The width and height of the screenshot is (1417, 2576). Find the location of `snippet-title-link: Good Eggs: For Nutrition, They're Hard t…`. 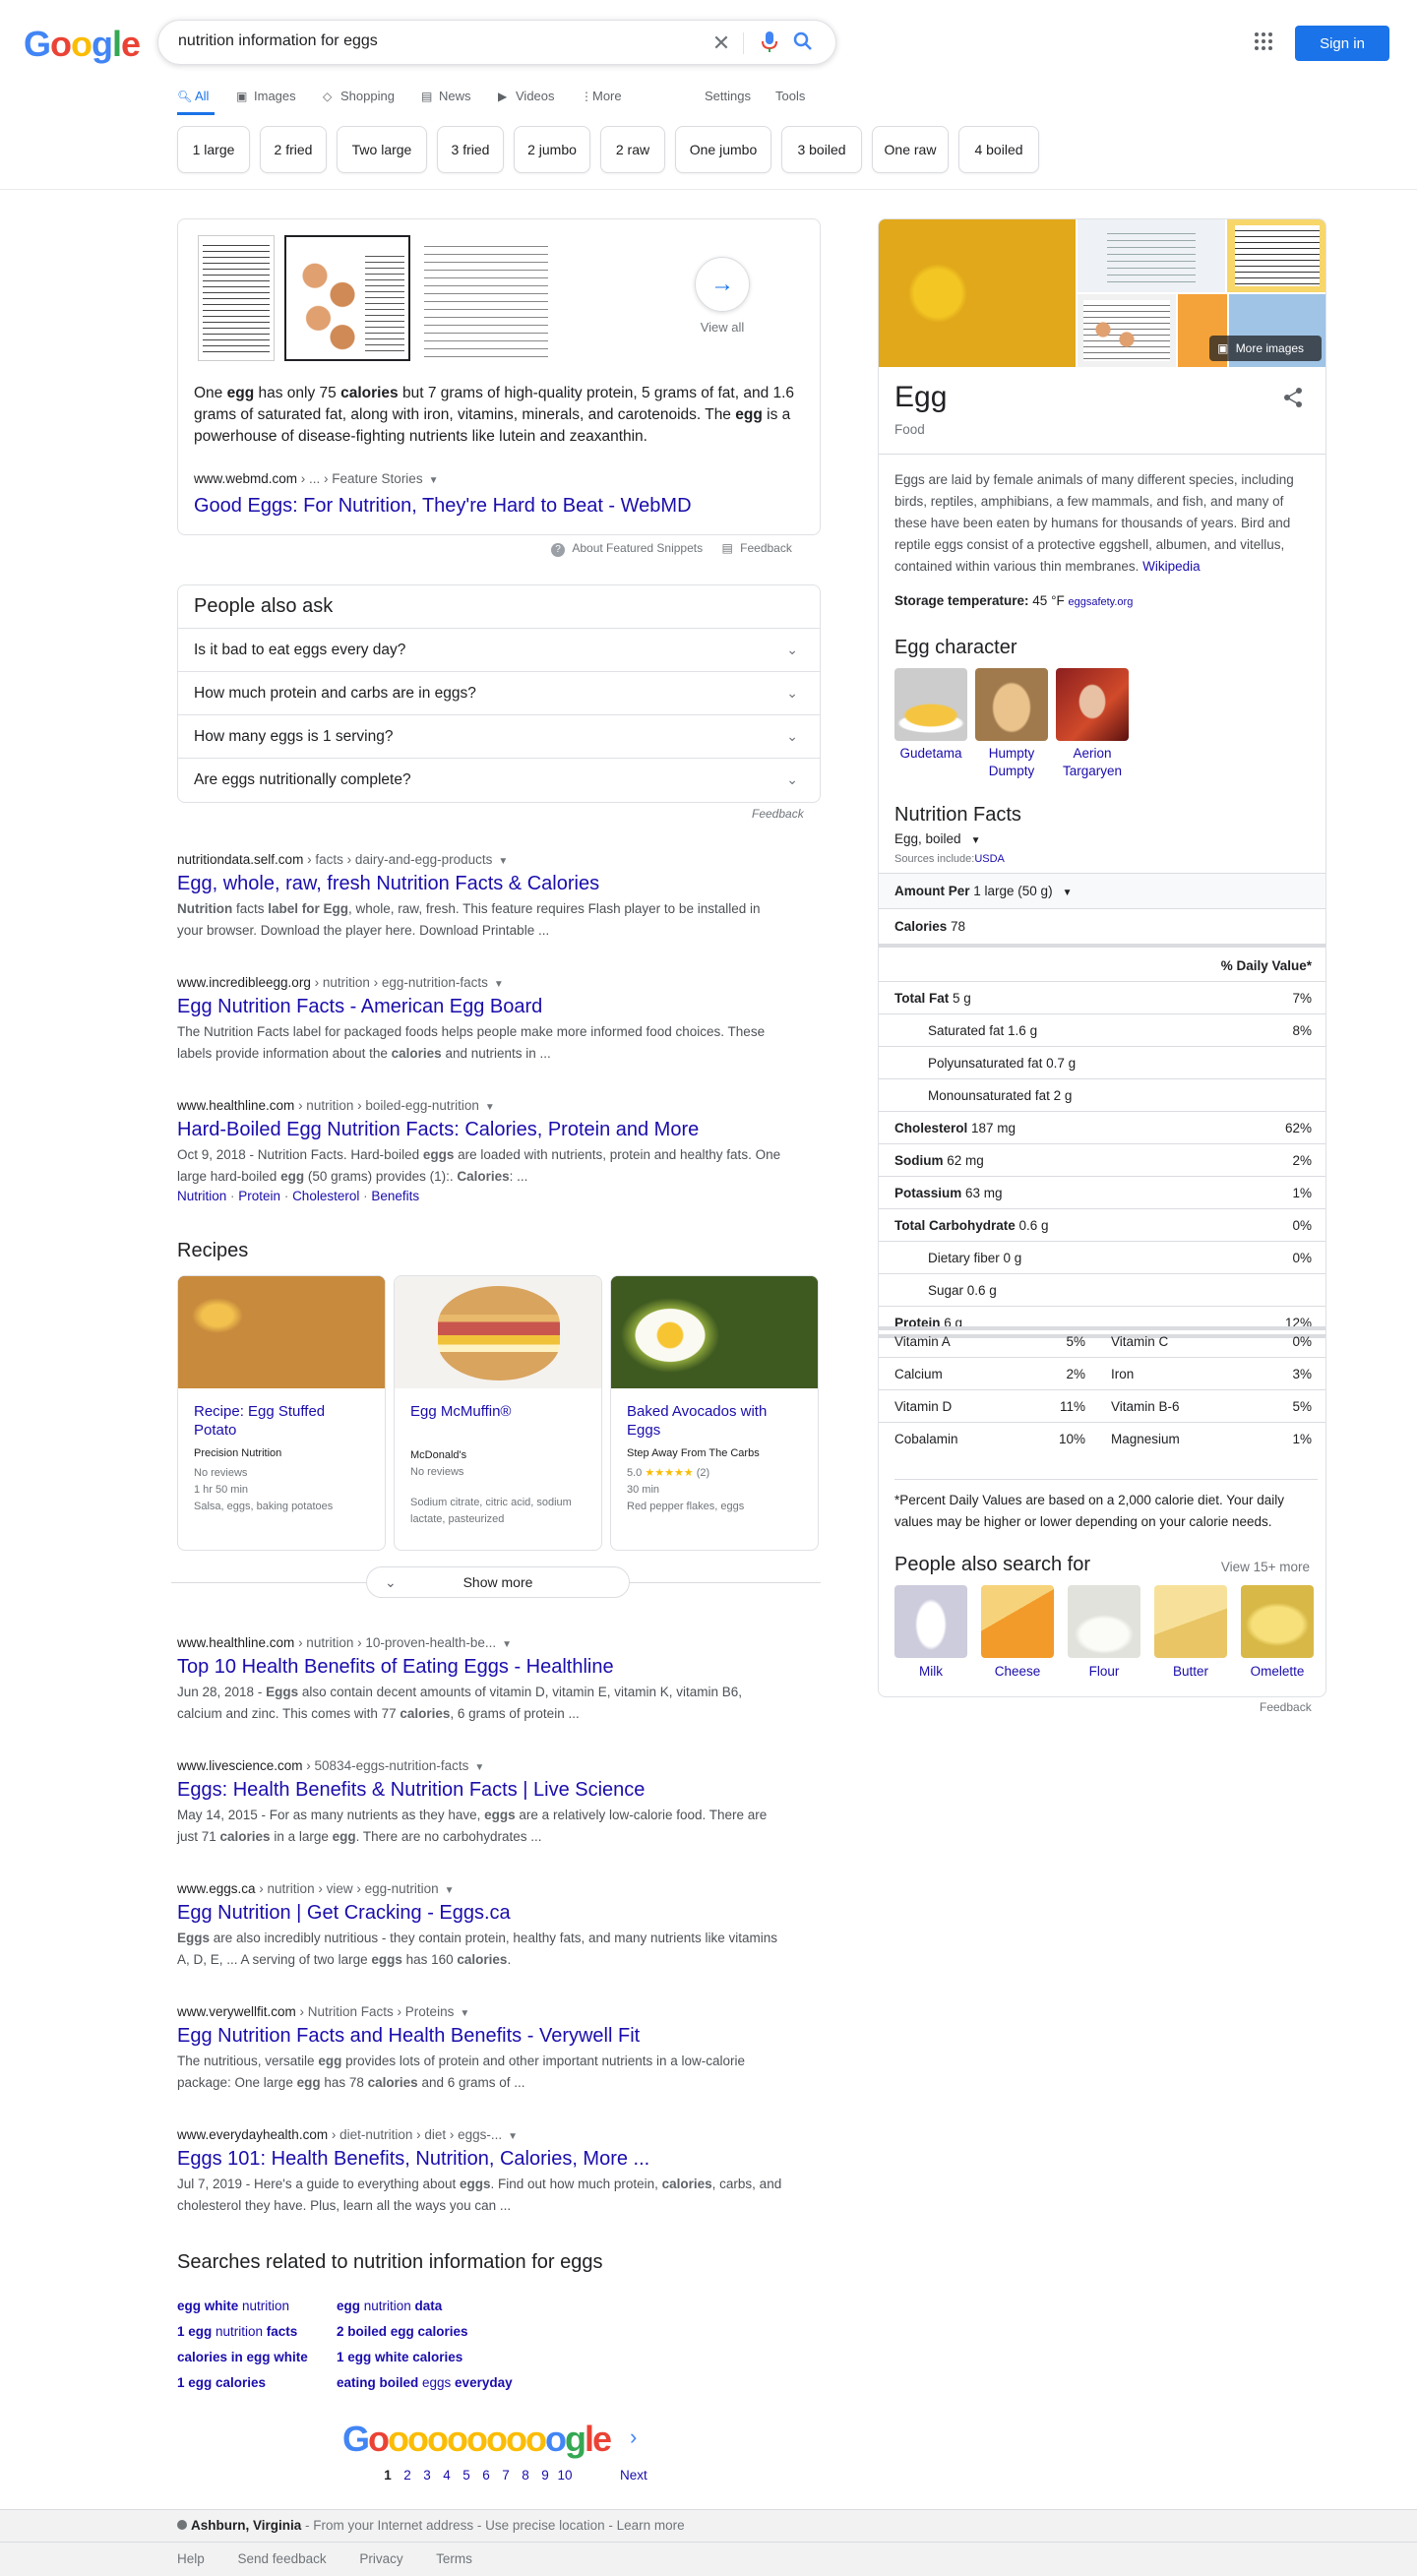

snippet-title-link: Good Eggs: For Nutrition, They're Hard t… is located at coordinates (443, 506).